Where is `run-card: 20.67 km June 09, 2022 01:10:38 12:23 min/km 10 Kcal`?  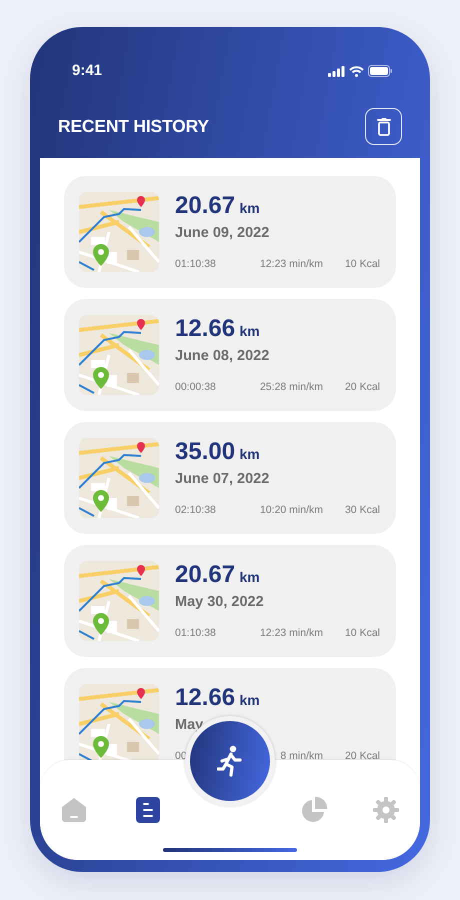 run-card: 20.67 km June 09, 2022 01:10:38 12:23 min/km 10 Kcal is located at coordinates (230, 232).